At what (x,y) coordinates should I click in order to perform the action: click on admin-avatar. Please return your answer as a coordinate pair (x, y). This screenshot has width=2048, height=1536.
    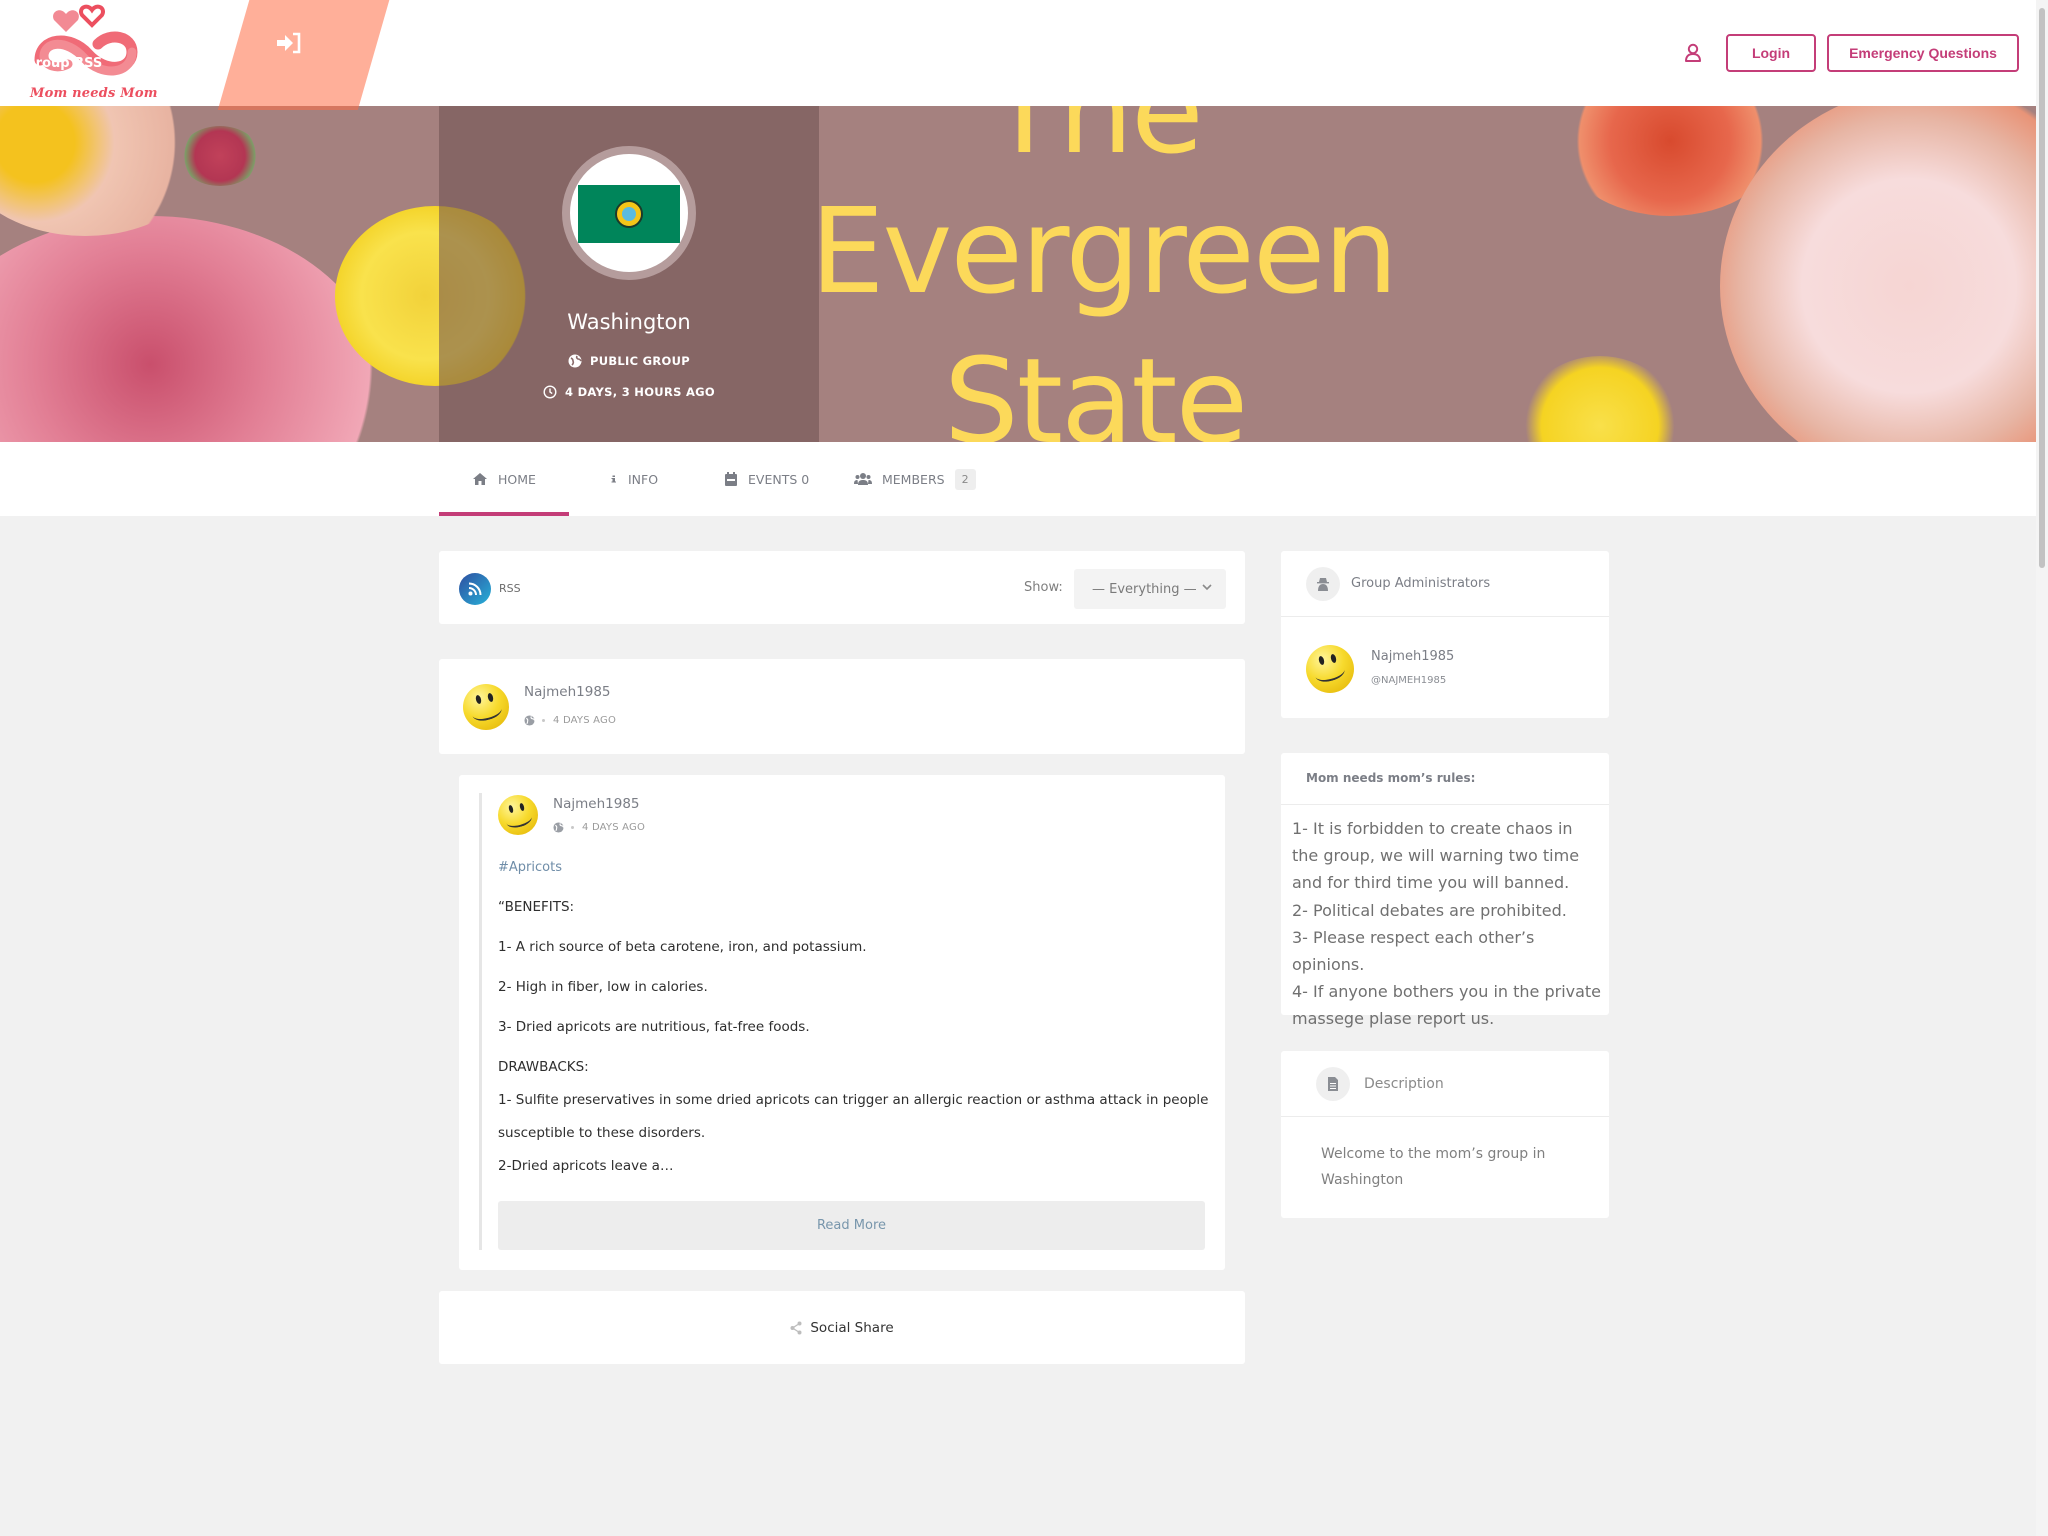
    Looking at the image, I should click on (1330, 669).